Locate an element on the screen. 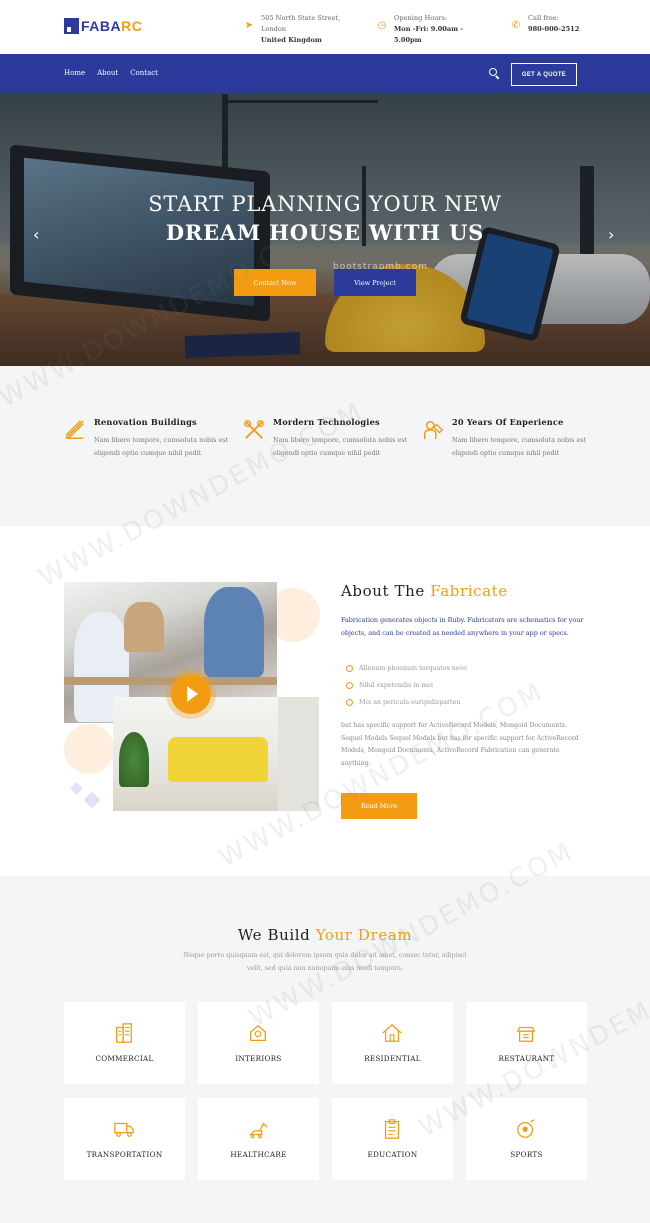 This screenshot has height=1223, width=650. phone-icon: ✆ is located at coordinates (516, 25).